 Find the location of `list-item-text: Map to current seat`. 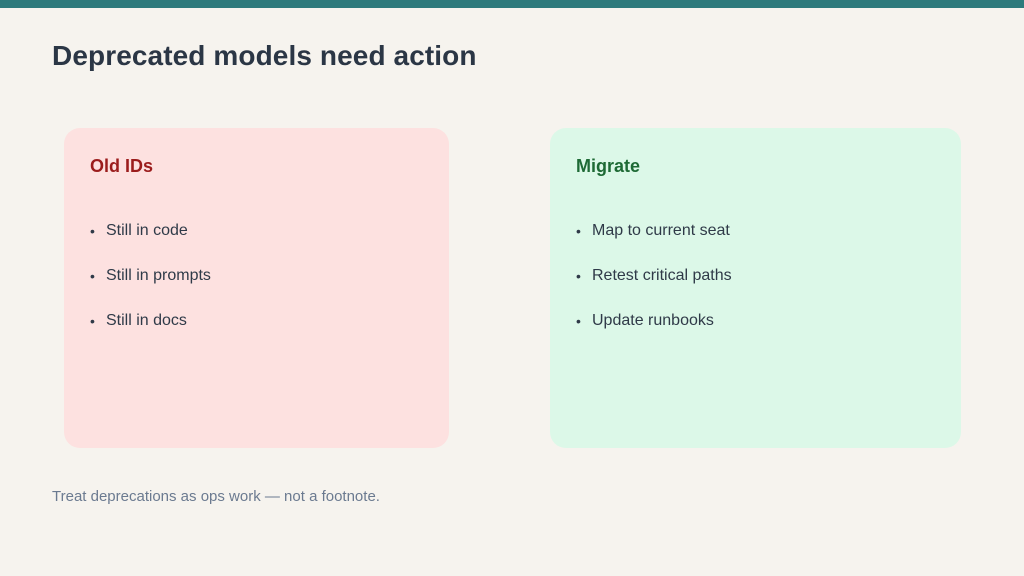

list-item-text: Map to current seat is located at coordinates (661, 230).